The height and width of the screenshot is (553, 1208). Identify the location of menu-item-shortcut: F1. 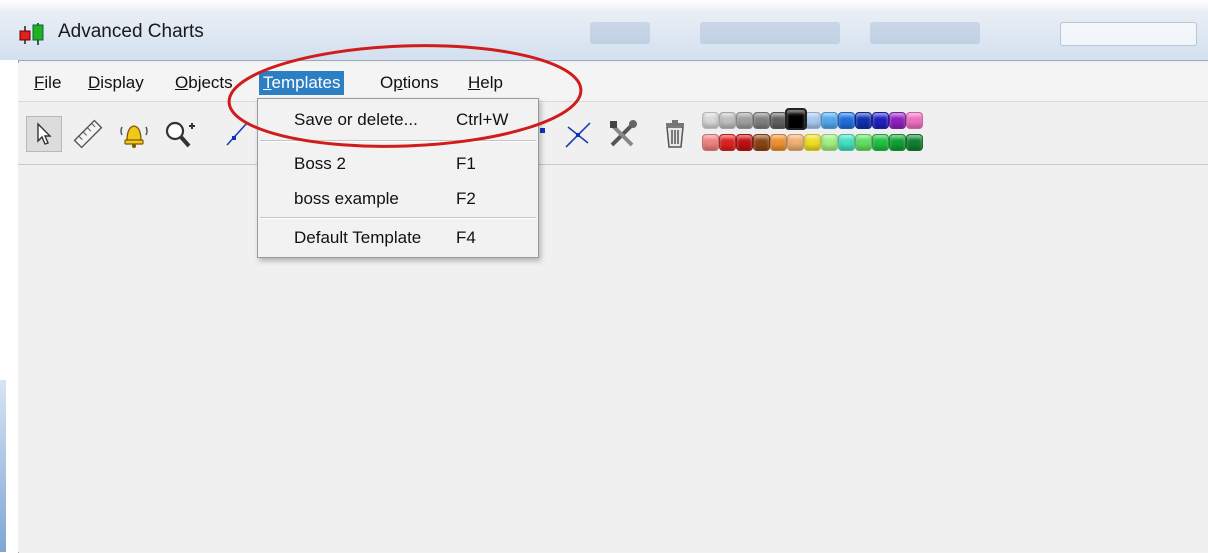
(466, 163).